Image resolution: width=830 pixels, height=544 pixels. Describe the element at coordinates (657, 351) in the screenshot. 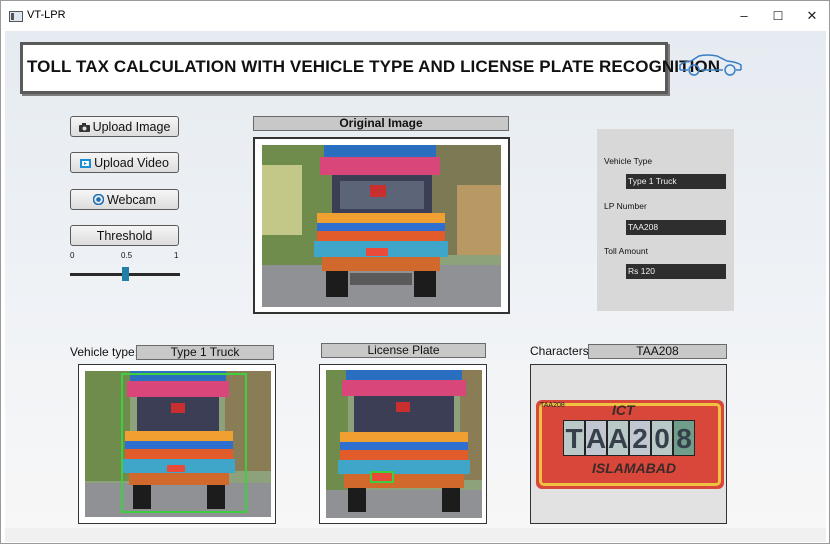

I see `characters-value: TAA208` at that location.